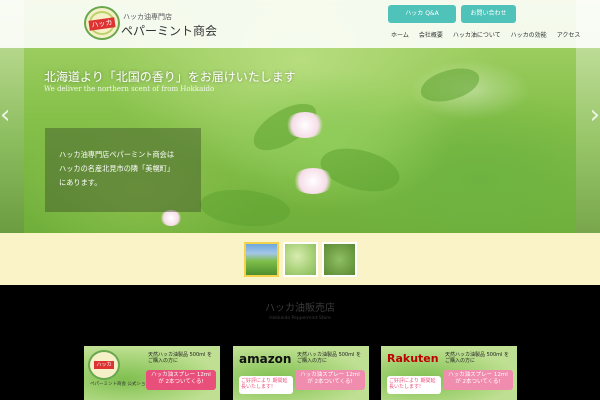  What do you see at coordinates (431, 34) in the screenshot?
I see `nav-company: 会社概要` at bounding box center [431, 34].